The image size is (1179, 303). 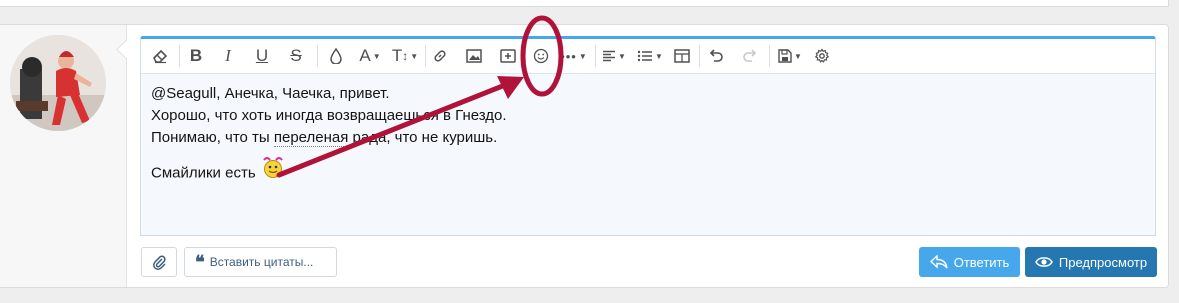 What do you see at coordinates (981, 262) in the screenshot?
I see `reply-label: Ответить` at bounding box center [981, 262].